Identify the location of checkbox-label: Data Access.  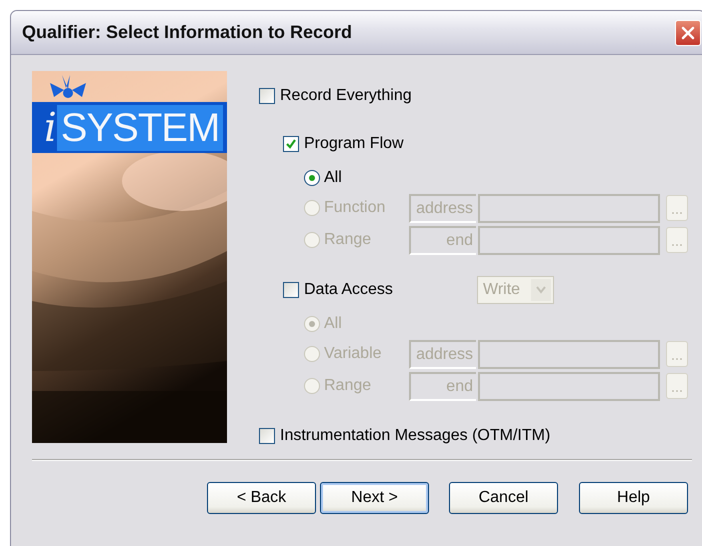
(348, 290).